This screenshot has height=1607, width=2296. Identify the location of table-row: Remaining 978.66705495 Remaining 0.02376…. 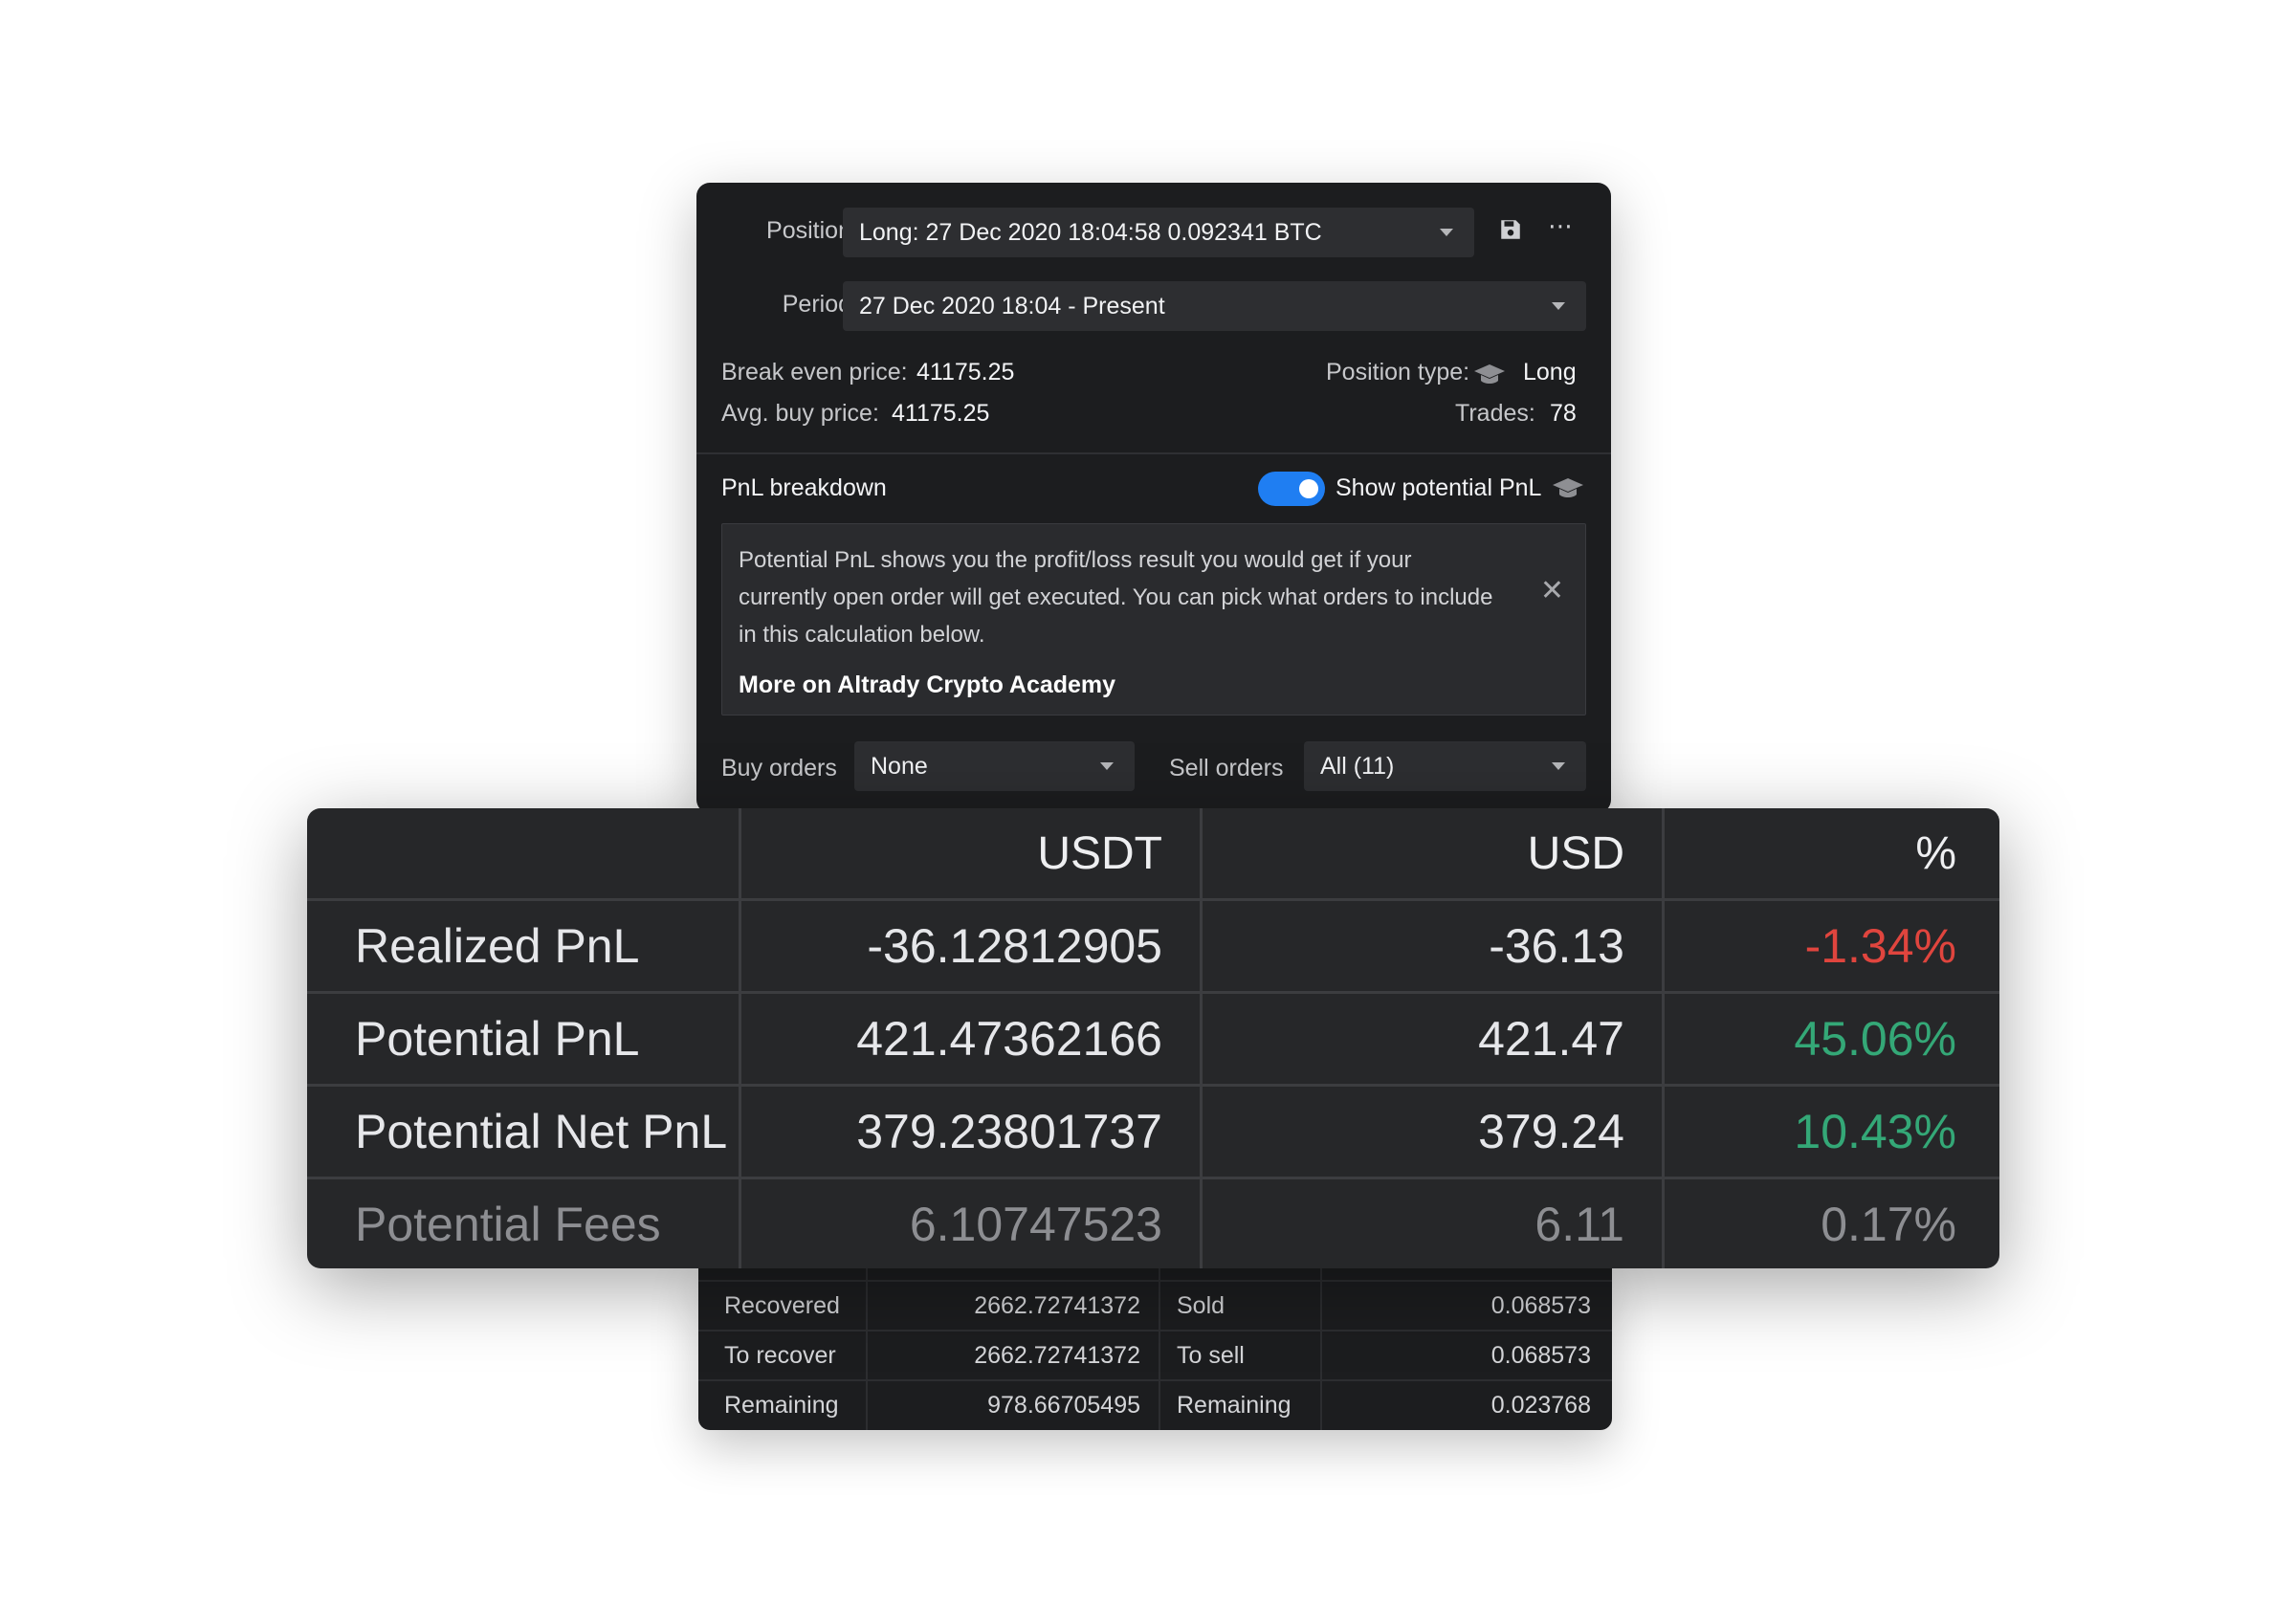
(1155, 1404).